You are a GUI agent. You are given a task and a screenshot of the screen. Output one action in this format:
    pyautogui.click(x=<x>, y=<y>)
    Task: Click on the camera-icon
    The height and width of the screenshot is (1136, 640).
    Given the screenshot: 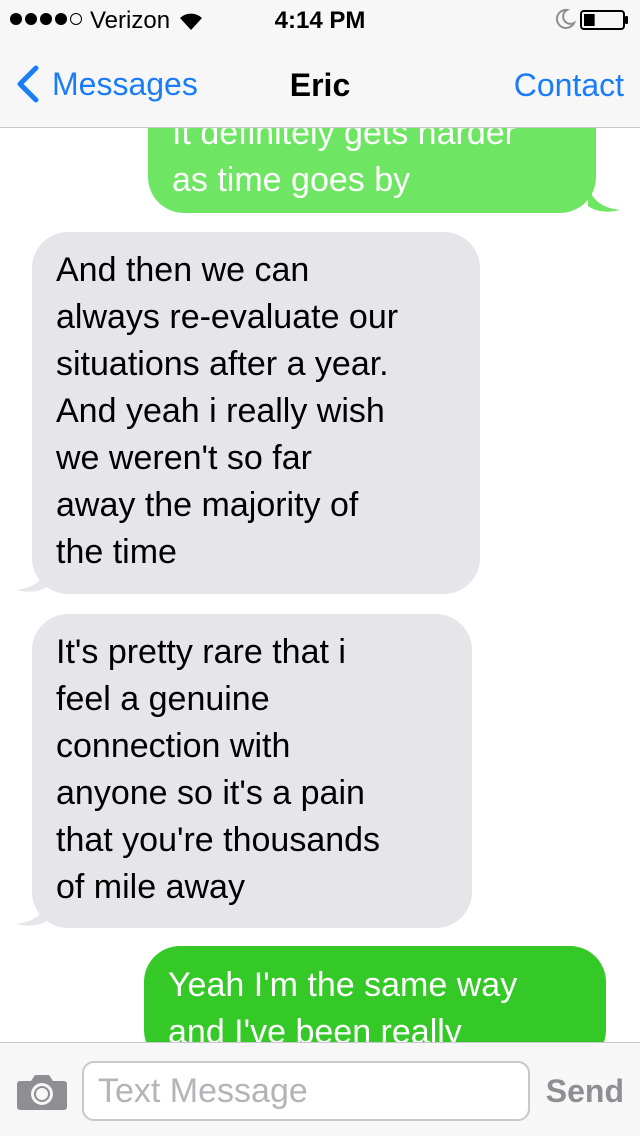 What is the action you would take?
    pyautogui.click(x=42, y=1091)
    